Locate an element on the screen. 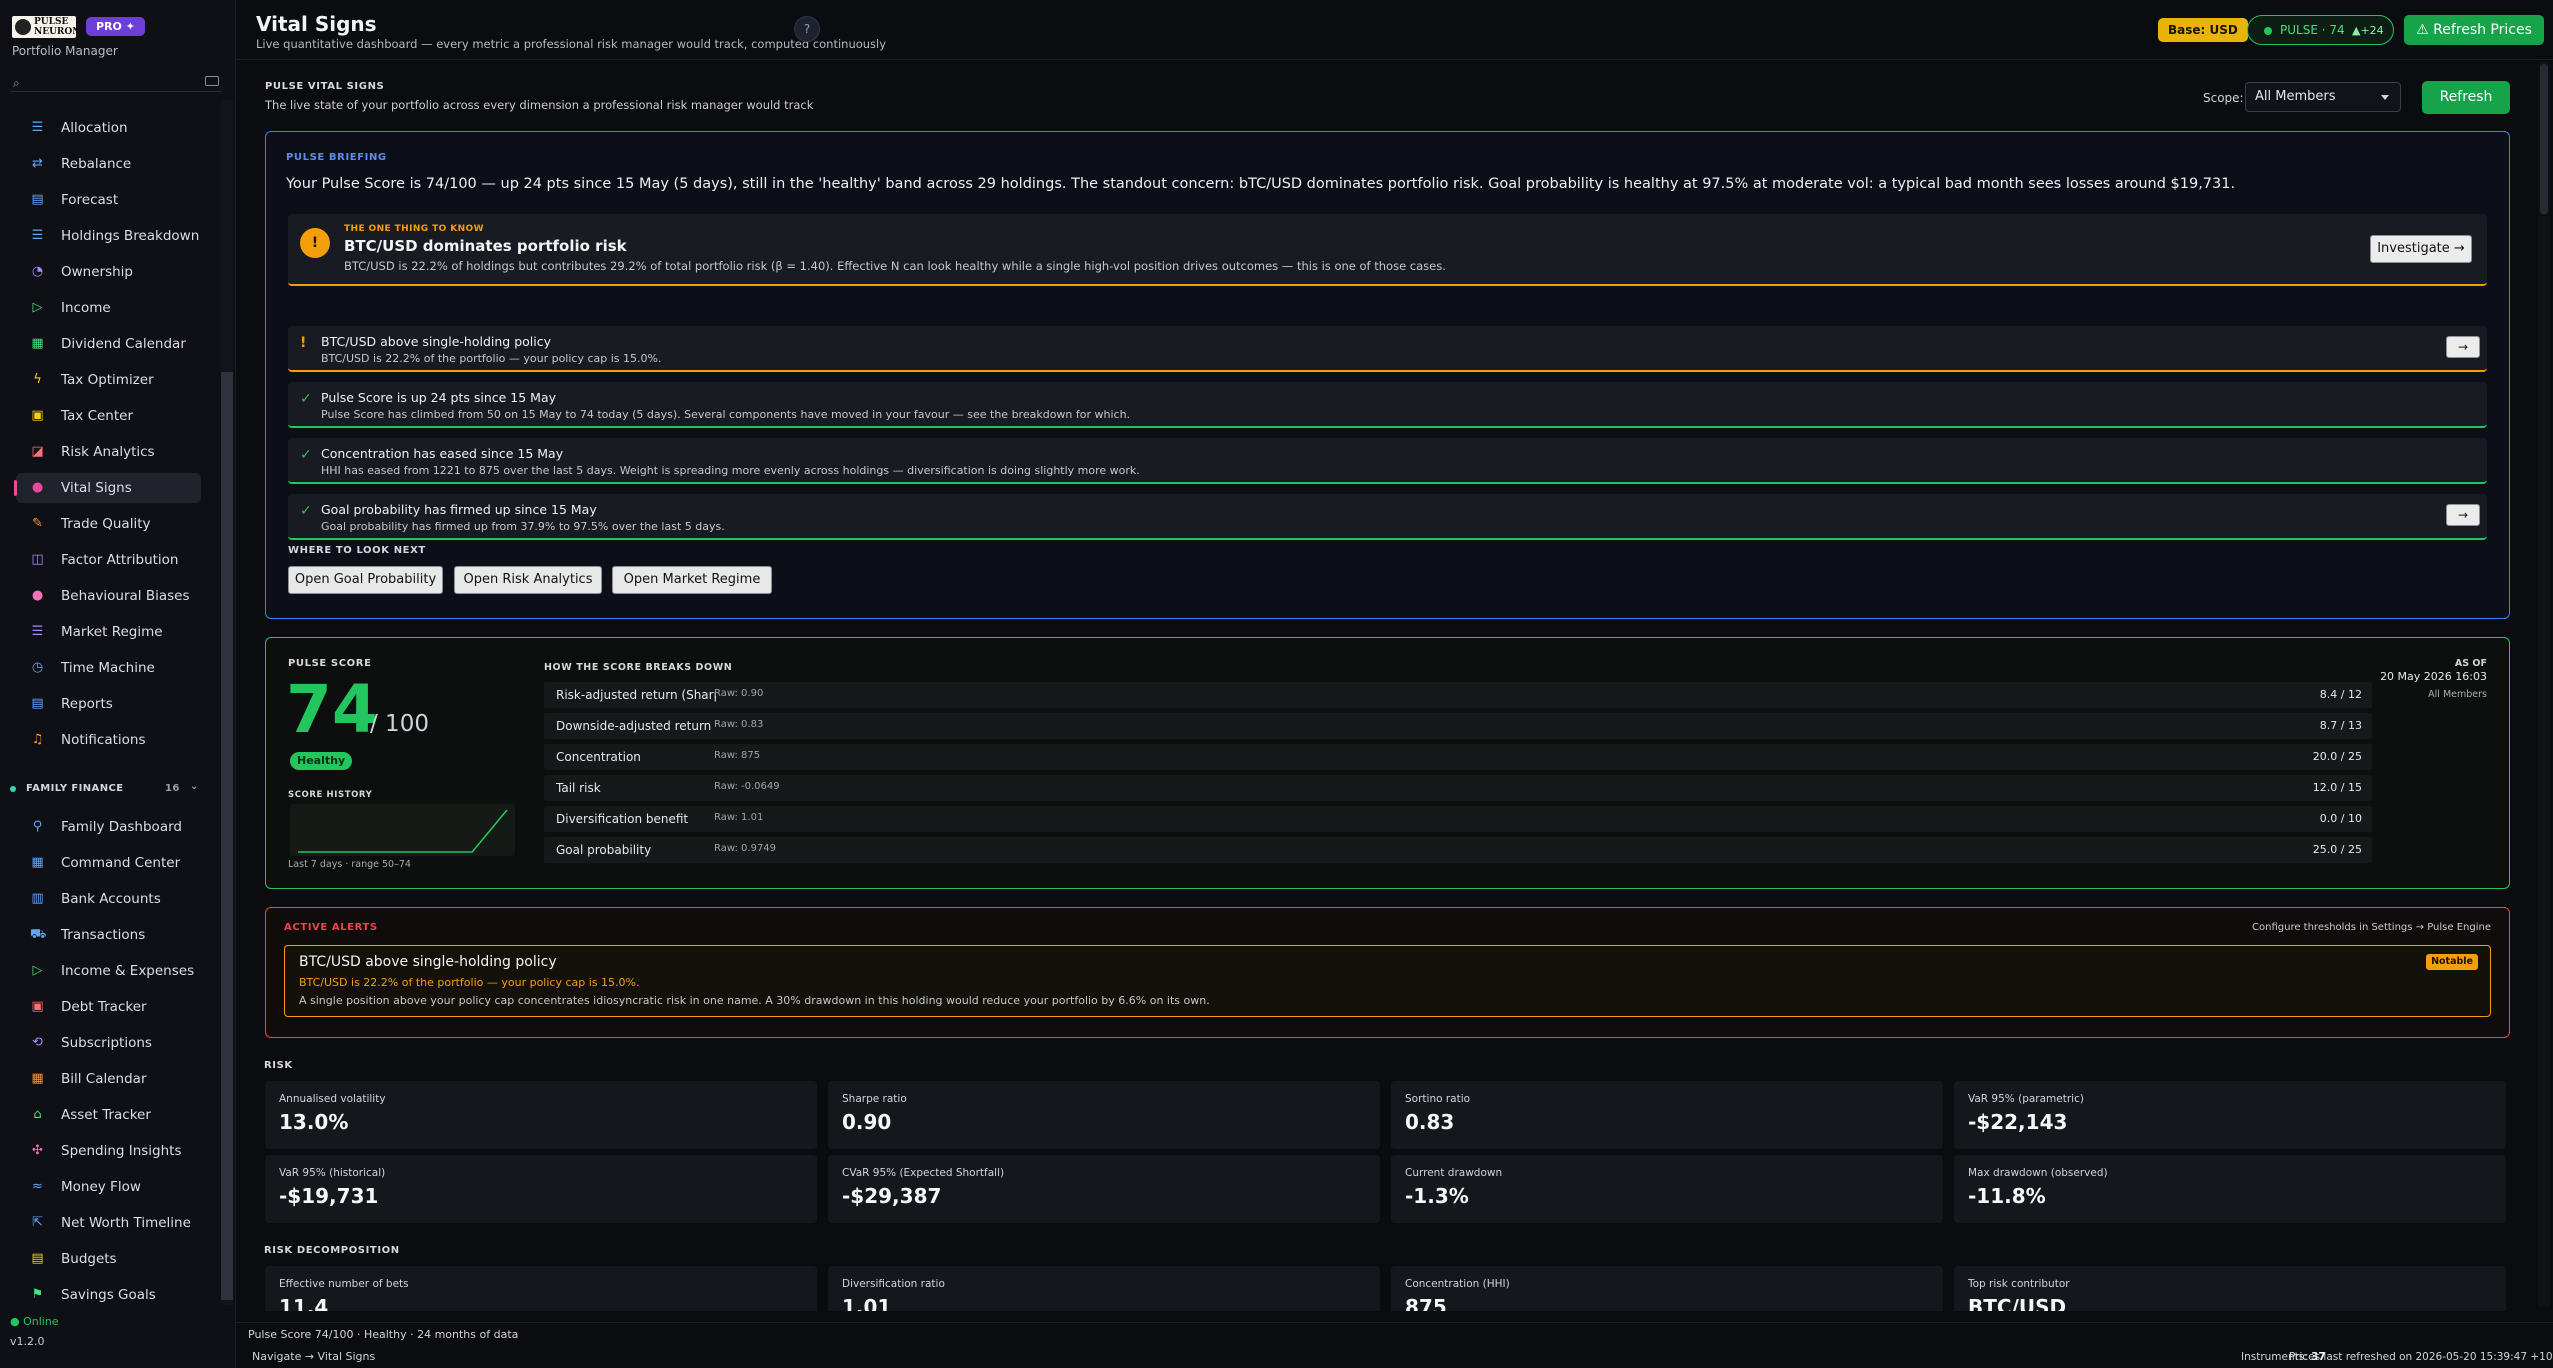 The image size is (2553, 1368). sidebar-item-trade-quality: ✎ Trade Quality is located at coordinates (108, 524).